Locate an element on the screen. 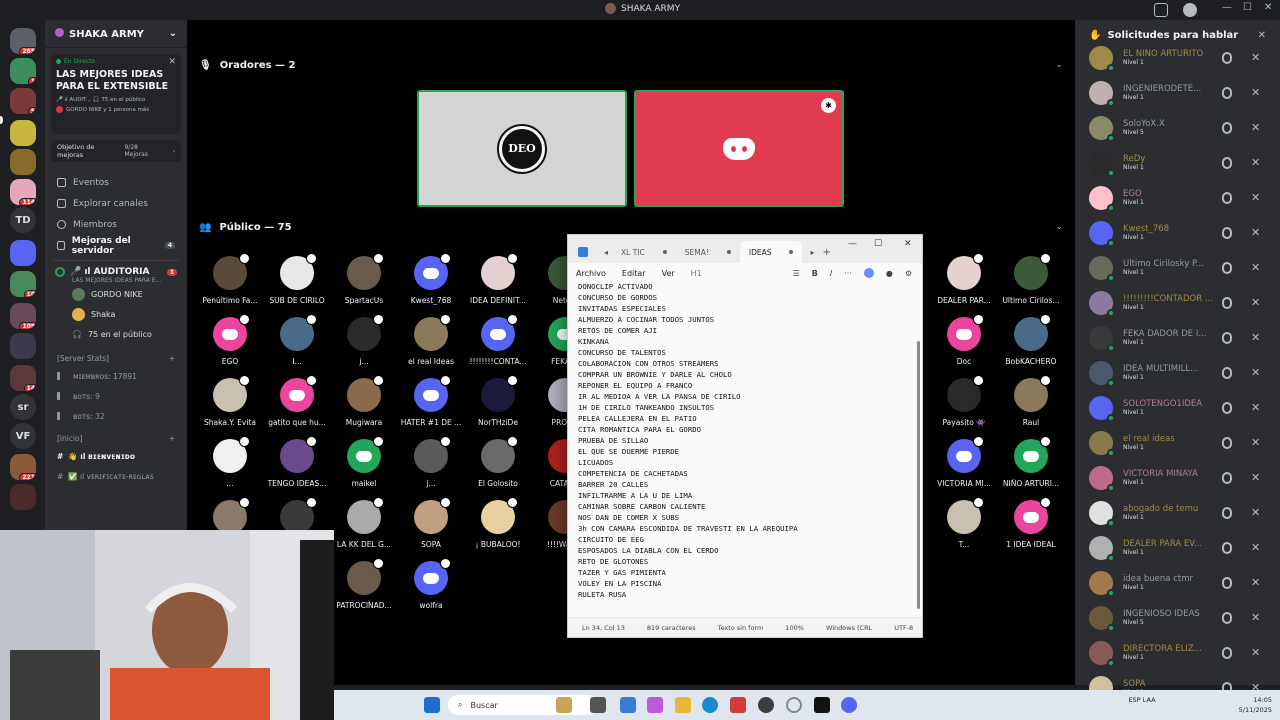  collapse-audience-icon: ⌄ is located at coordinates (1059, 227).